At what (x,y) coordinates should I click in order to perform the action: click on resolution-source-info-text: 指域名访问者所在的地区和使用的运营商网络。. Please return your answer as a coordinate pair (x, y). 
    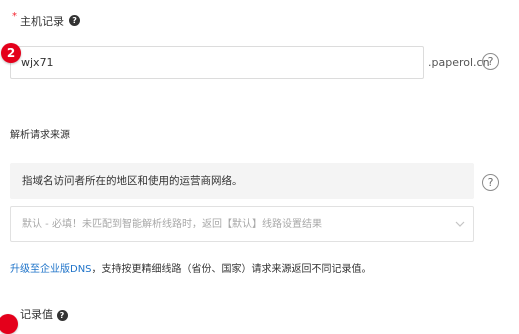
    Looking at the image, I should click on (132, 181).